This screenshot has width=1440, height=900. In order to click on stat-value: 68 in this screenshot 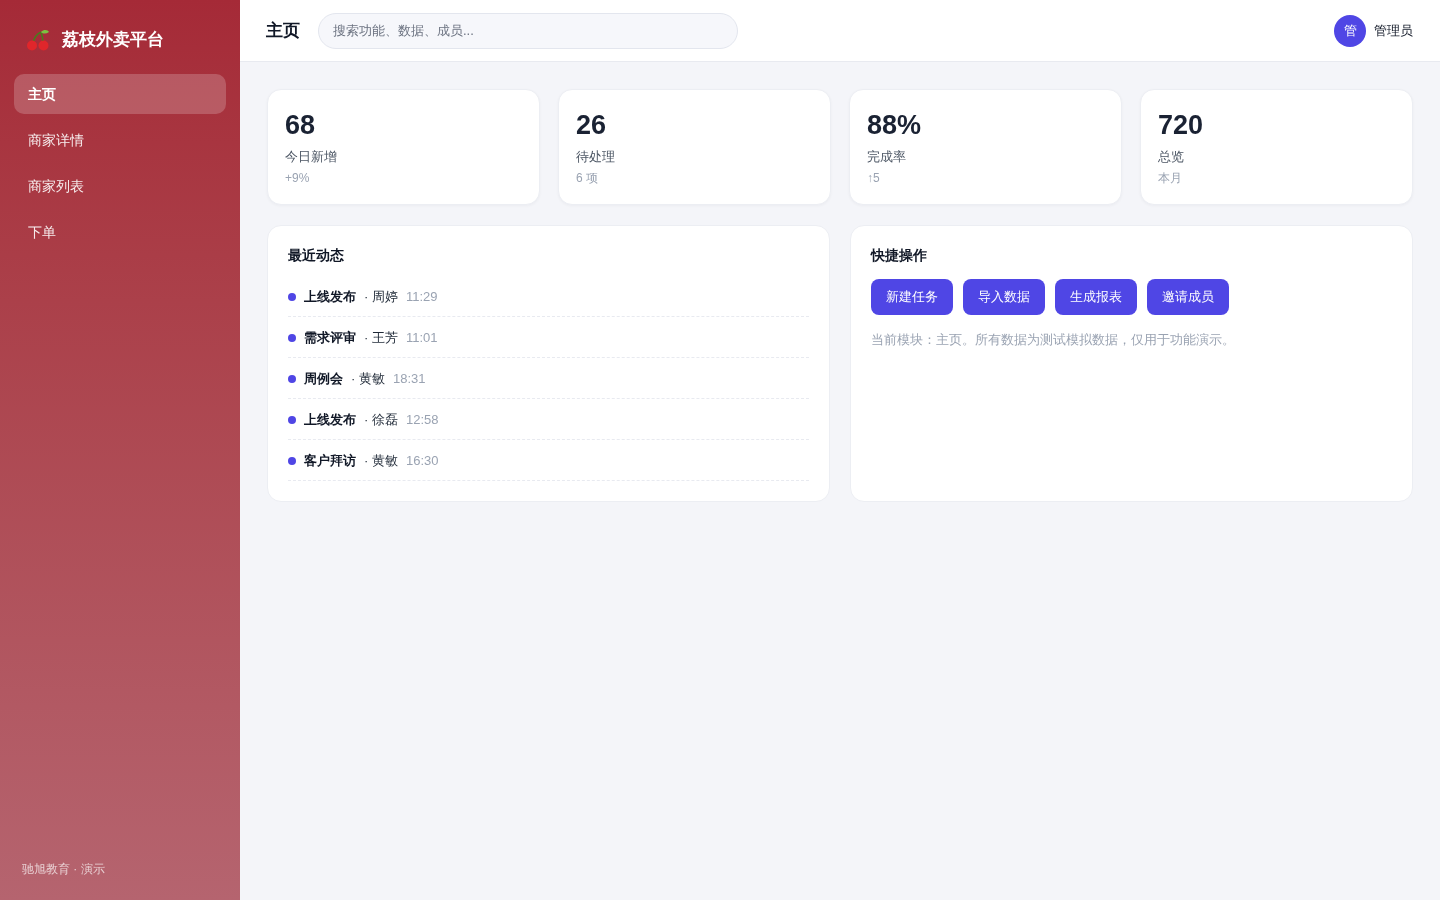, I will do `click(301, 125)`.